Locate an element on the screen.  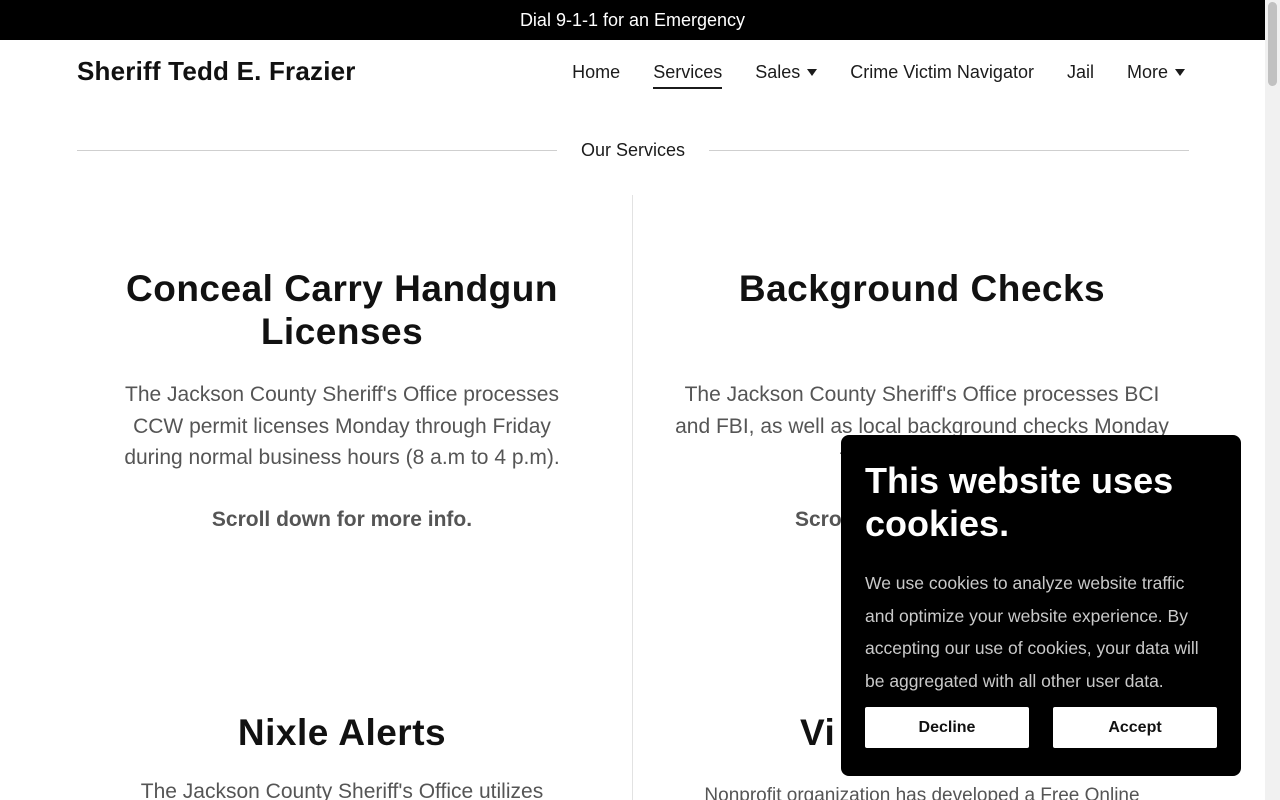
service-ccw-more: Scroll down for more info. is located at coordinates (342, 519).